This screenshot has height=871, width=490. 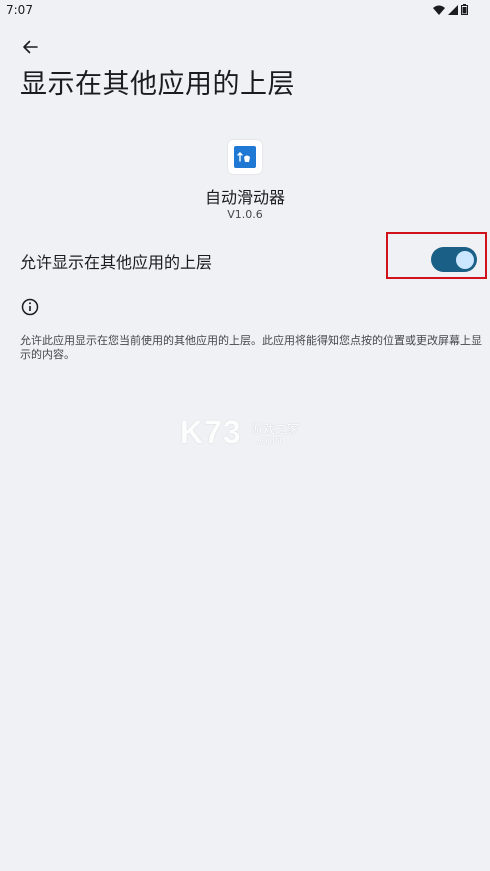 I want to click on status-icons, so click(x=450, y=9).